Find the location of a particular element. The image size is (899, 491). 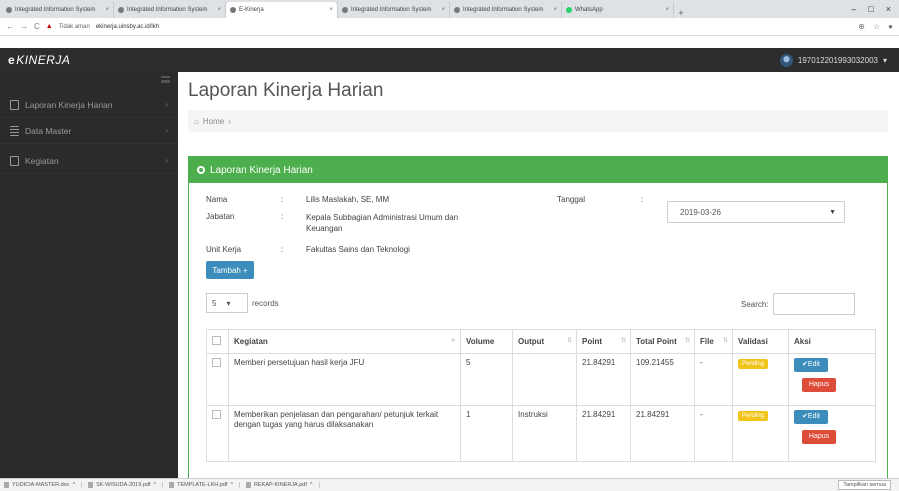

nama-label: Nama is located at coordinates (217, 199).